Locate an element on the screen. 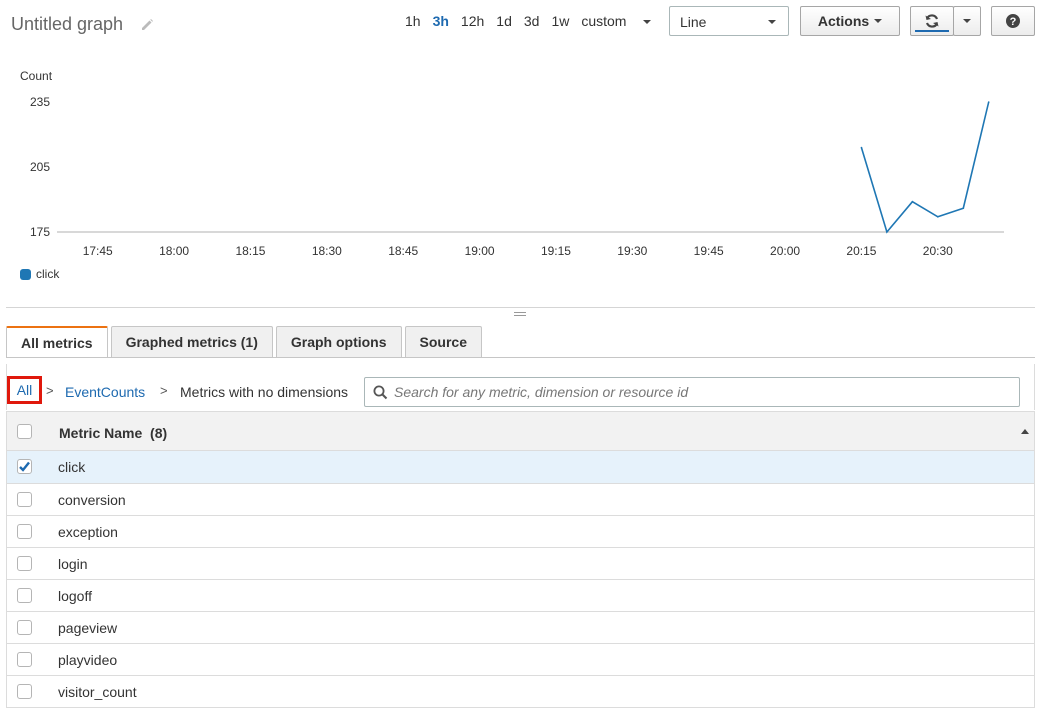 The height and width of the screenshot is (719, 1046). column-header-metric-name: Metric Name (8) is located at coordinates (113, 433).